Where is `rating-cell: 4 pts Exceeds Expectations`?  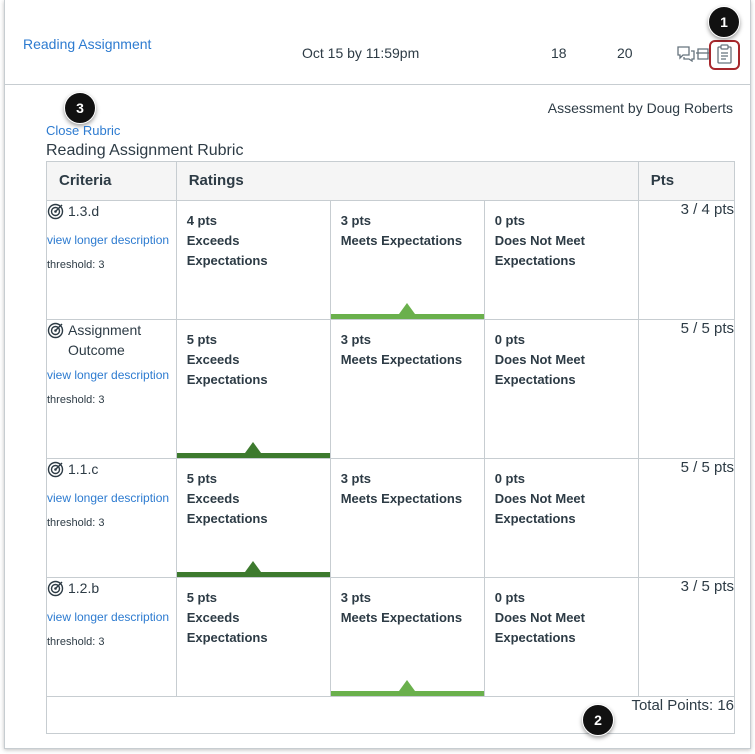 rating-cell: 4 pts Exceeds Expectations is located at coordinates (253, 260).